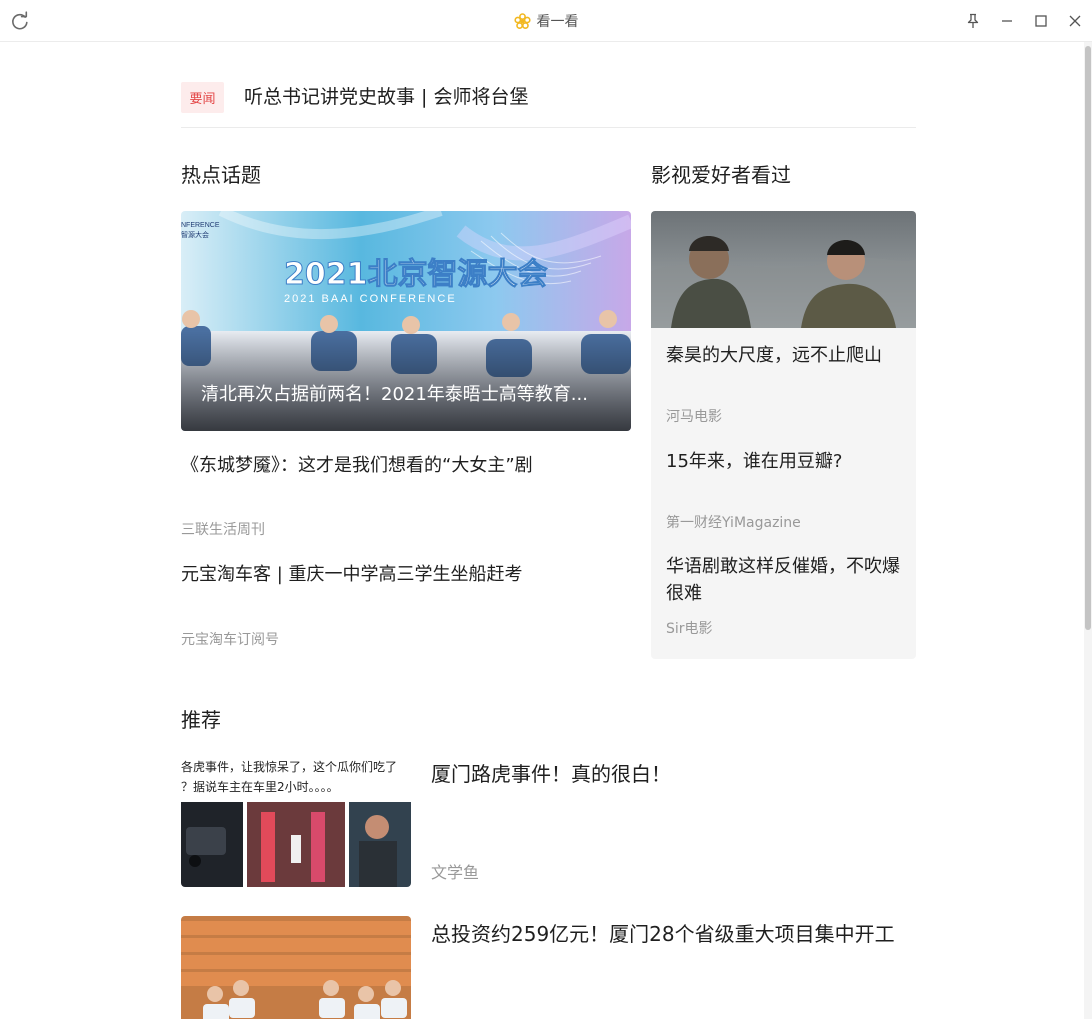  I want to click on hot-topic-article-1-source: 三联生活周刊, so click(223, 530).